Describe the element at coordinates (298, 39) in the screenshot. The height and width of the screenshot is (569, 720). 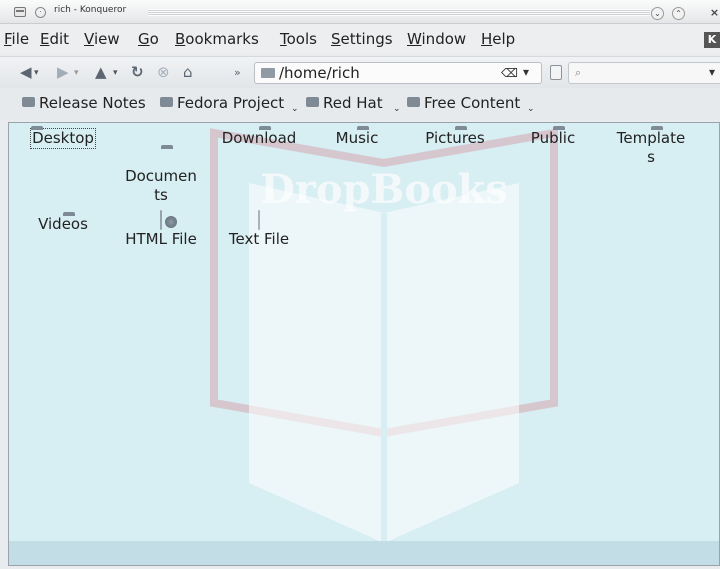
I see `menu-tools: Tools` at that location.